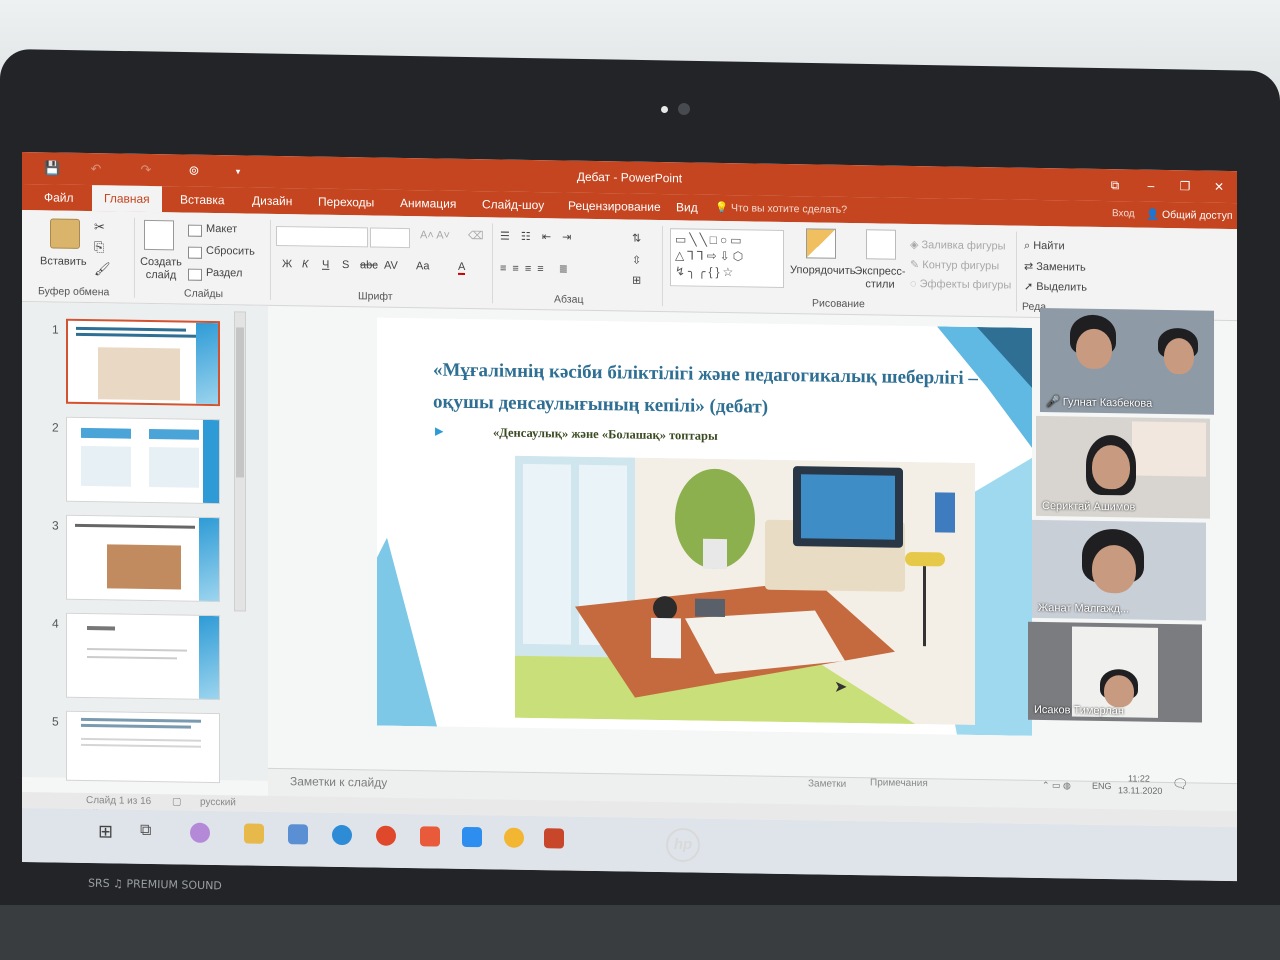  What do you see at coordinates (338, 782) in the screenshot?
I see `notes-placeholder: Заметки к слайду` at bounding box center [338, 782].